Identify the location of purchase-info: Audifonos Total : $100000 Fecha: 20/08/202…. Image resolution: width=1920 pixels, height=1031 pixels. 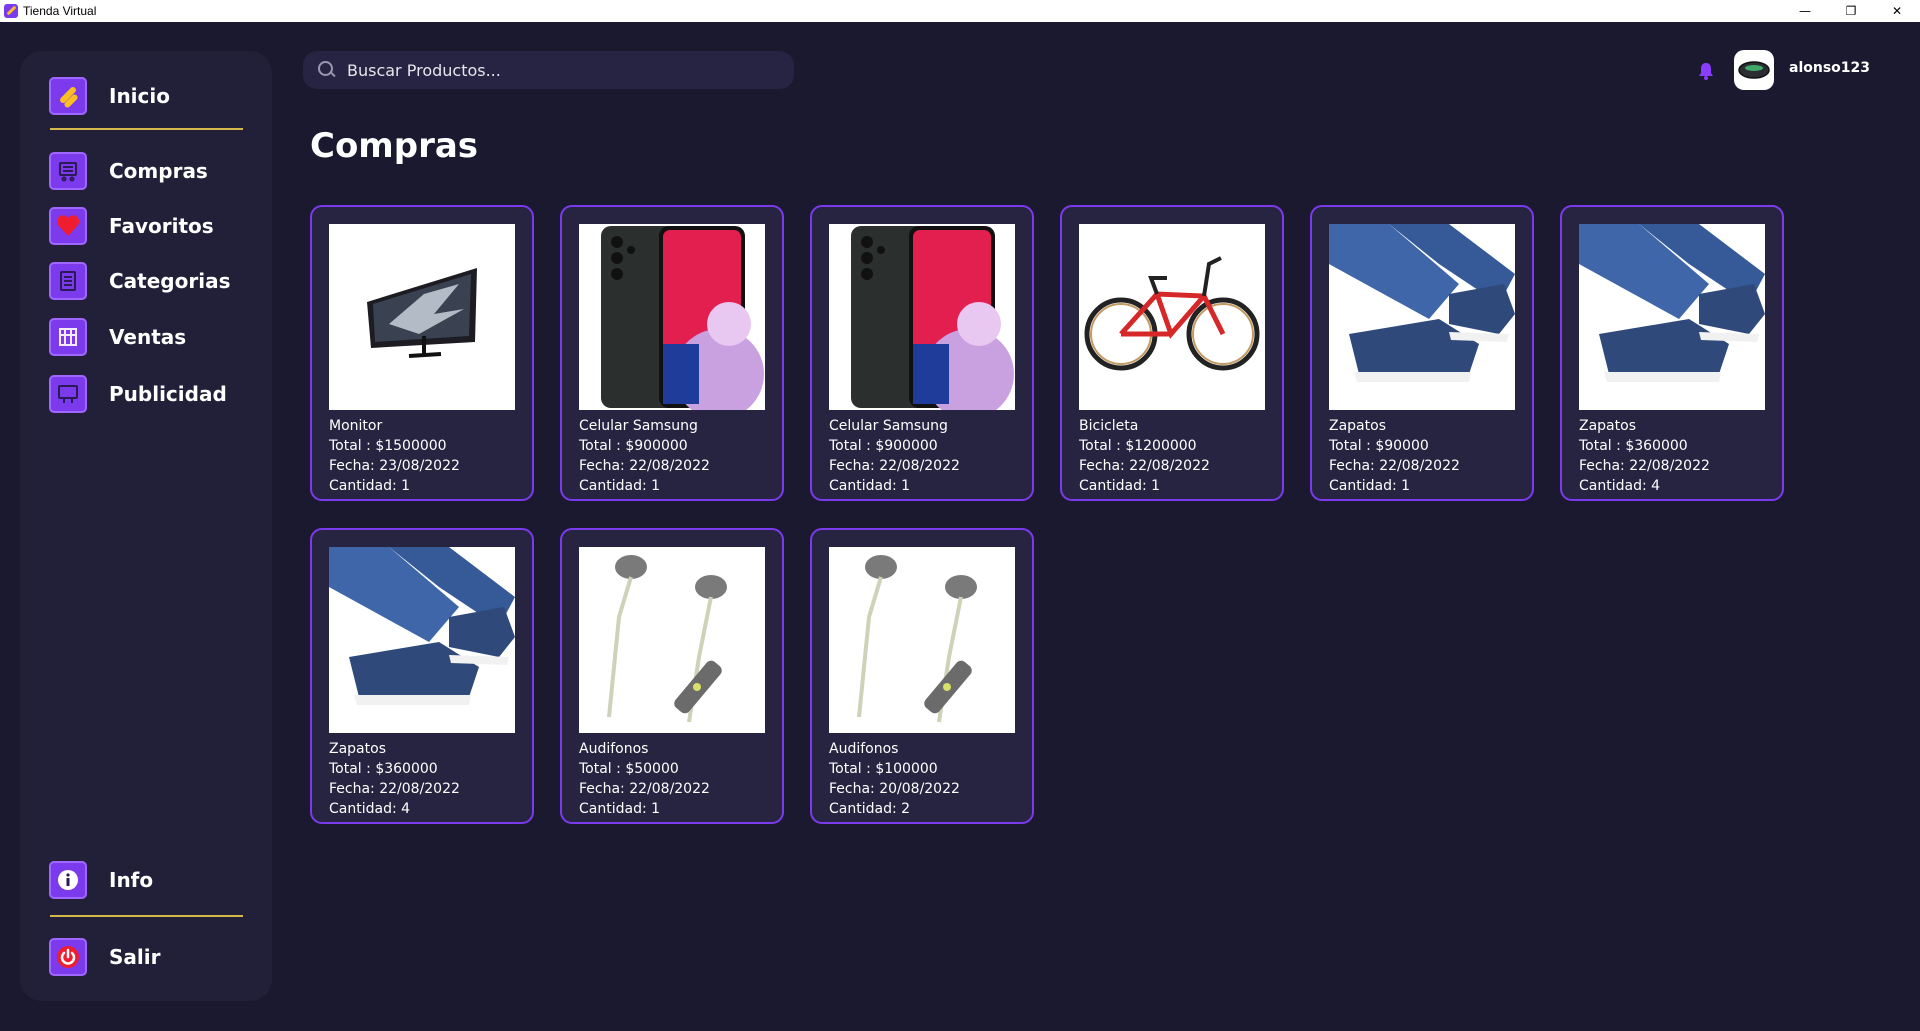
(894, 779).